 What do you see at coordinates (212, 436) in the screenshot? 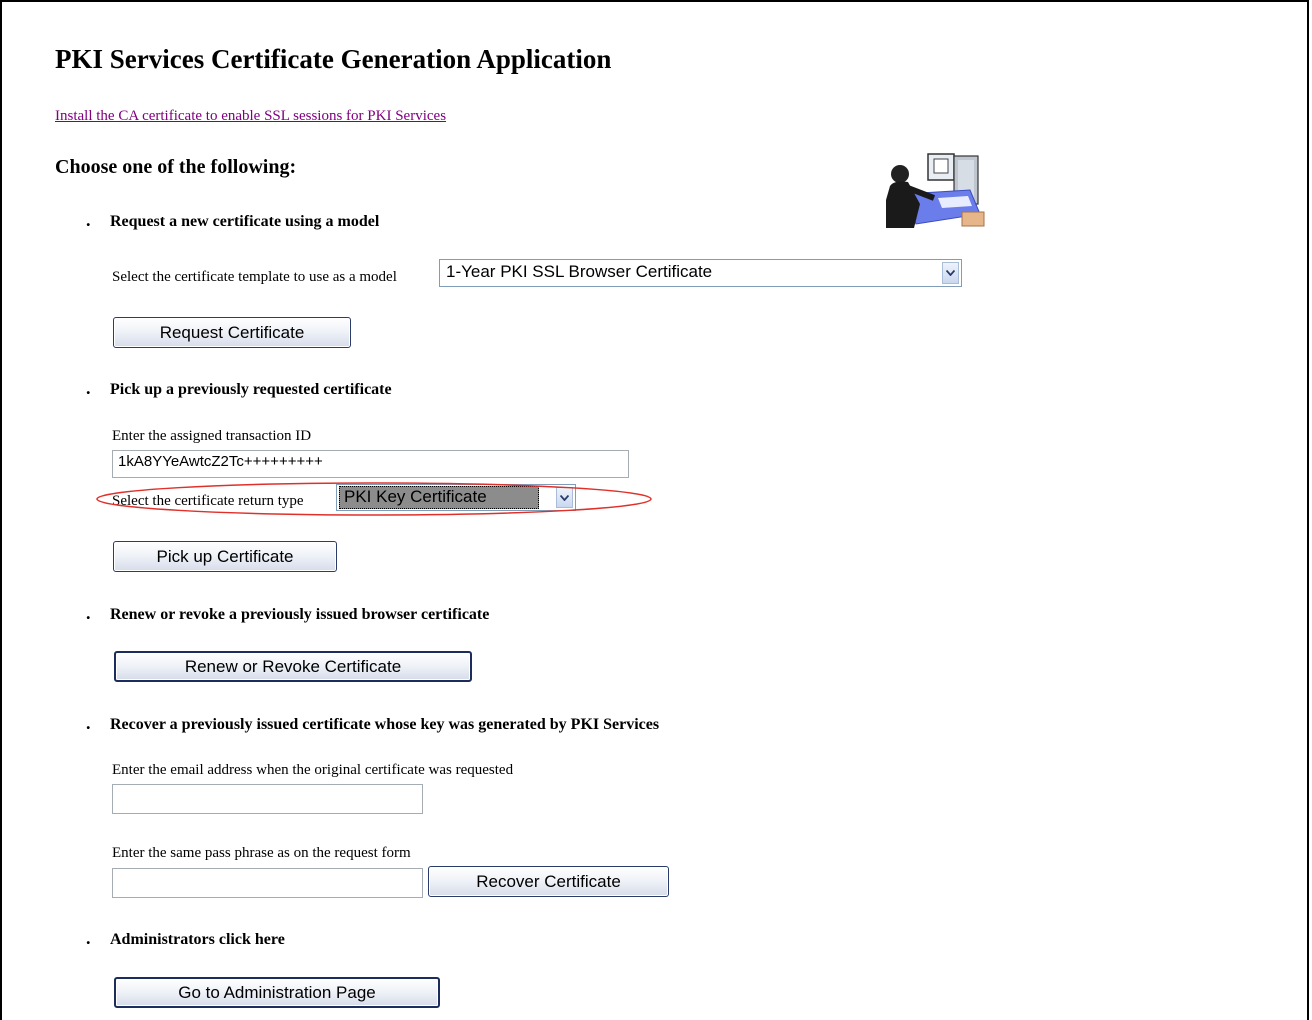
I see `transaction-id-label: Enter the assigned transaction ID` at bounding box center [212, 436].